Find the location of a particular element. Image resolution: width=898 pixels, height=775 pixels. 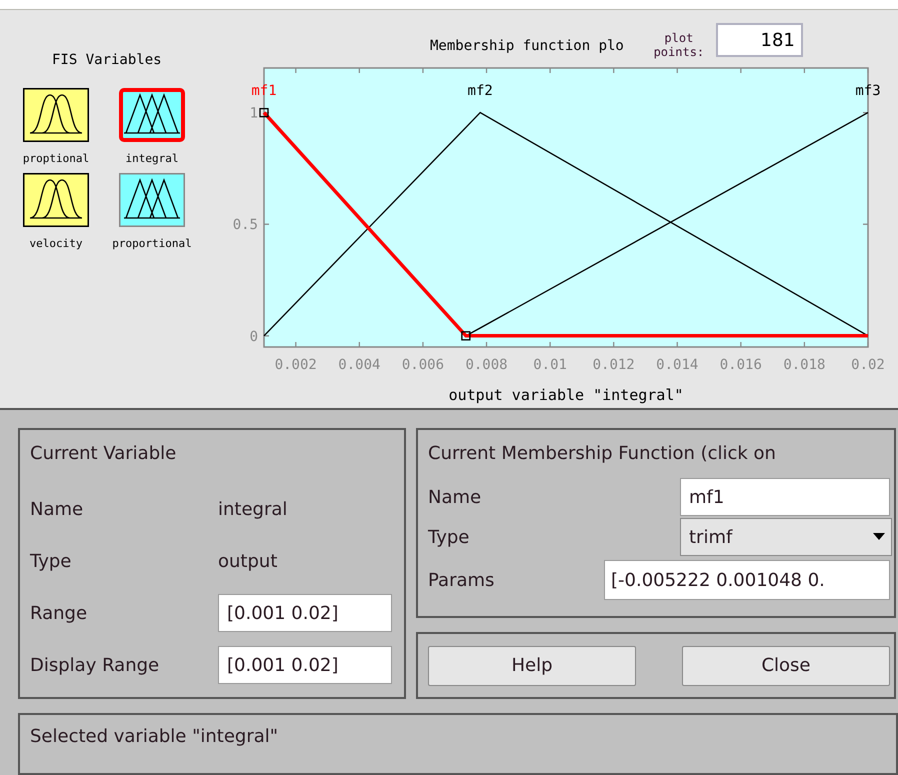

tick-label: 0 is located at coordinates (254, 336).